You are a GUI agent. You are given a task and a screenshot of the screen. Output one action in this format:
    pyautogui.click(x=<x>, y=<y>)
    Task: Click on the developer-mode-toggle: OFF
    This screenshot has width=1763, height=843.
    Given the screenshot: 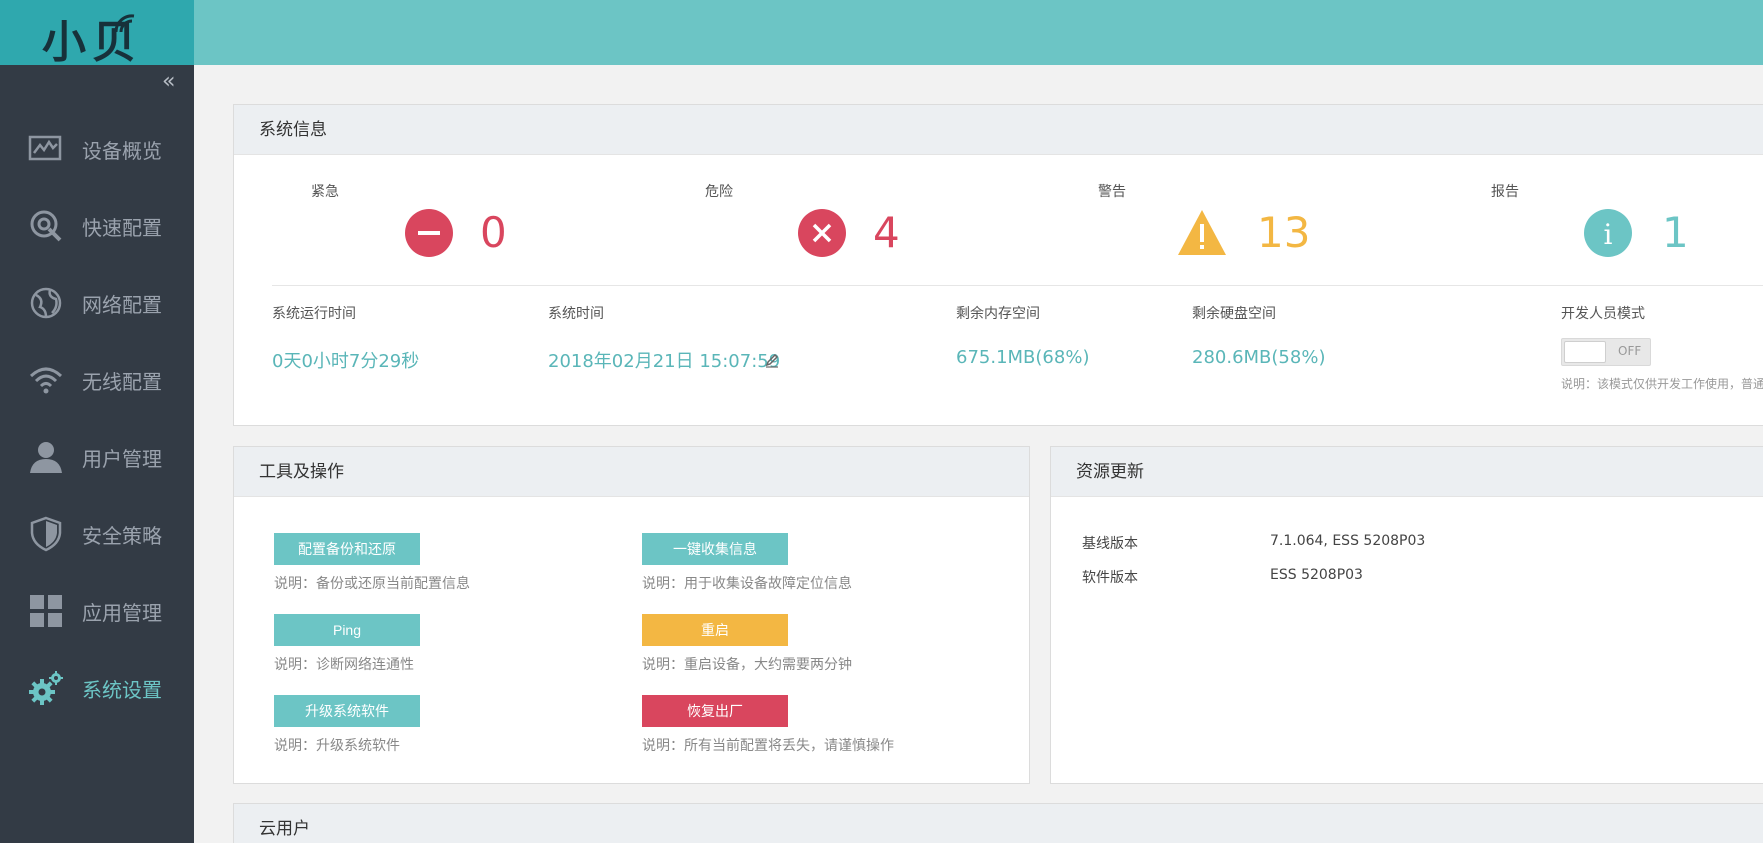 What is the action you would take?
    pyautogui.click(x=1606, y=352)
    